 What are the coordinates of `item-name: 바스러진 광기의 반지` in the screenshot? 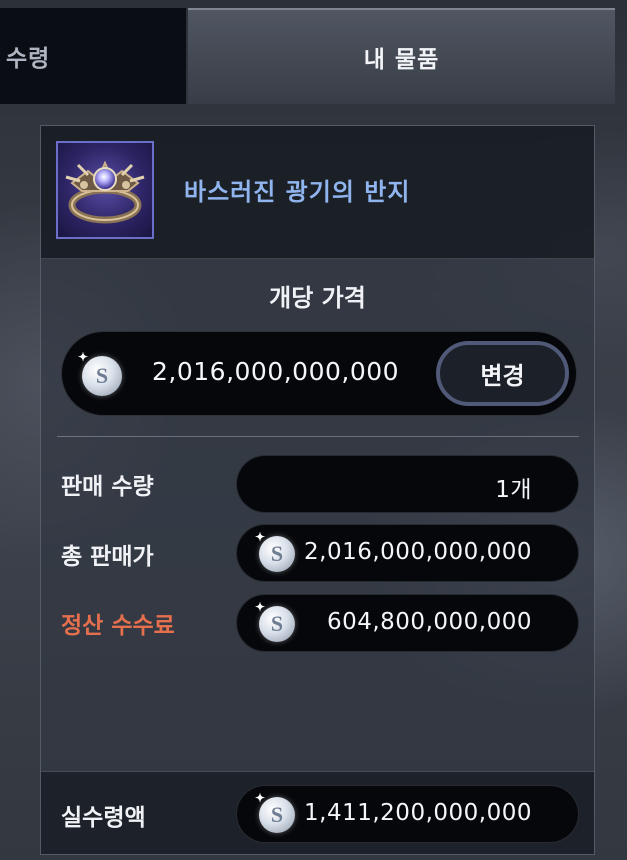 It's located at (297, 192).